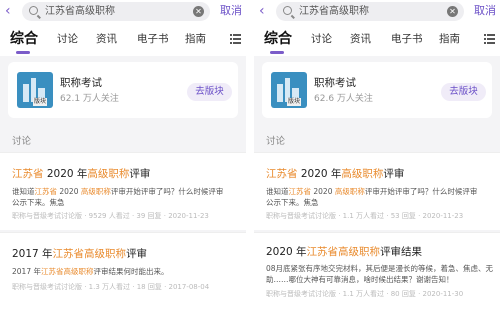 The width and height of the screenshot is (500, 309). Describe the element at coordinates (377, 90) in the screenshot. I see `forum-card: 版块 职称考试 62.6 万人关注 去版块` at that location.